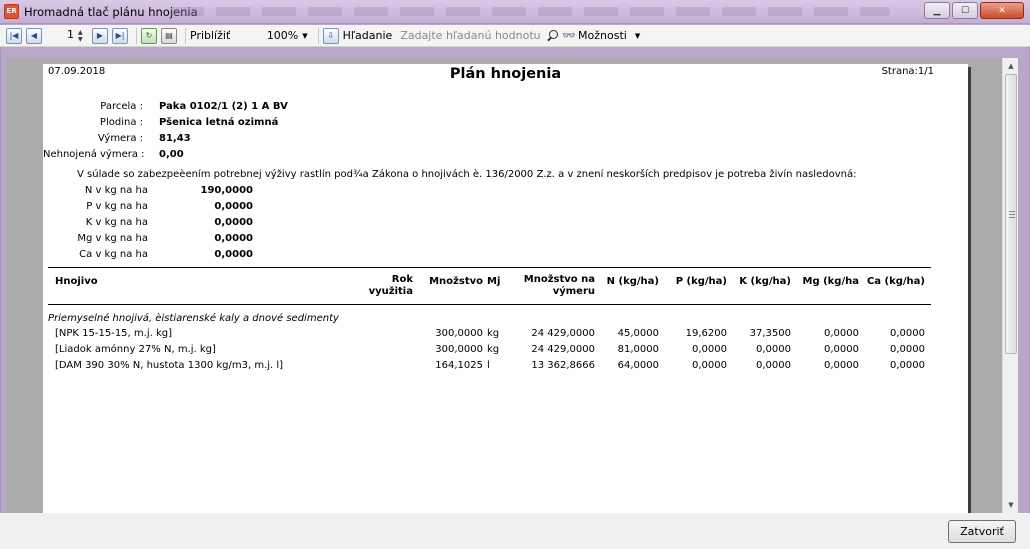  Describe the element at coordinates (638, 333) in the screenshot. I see `row-n: 45,0000` at that location.